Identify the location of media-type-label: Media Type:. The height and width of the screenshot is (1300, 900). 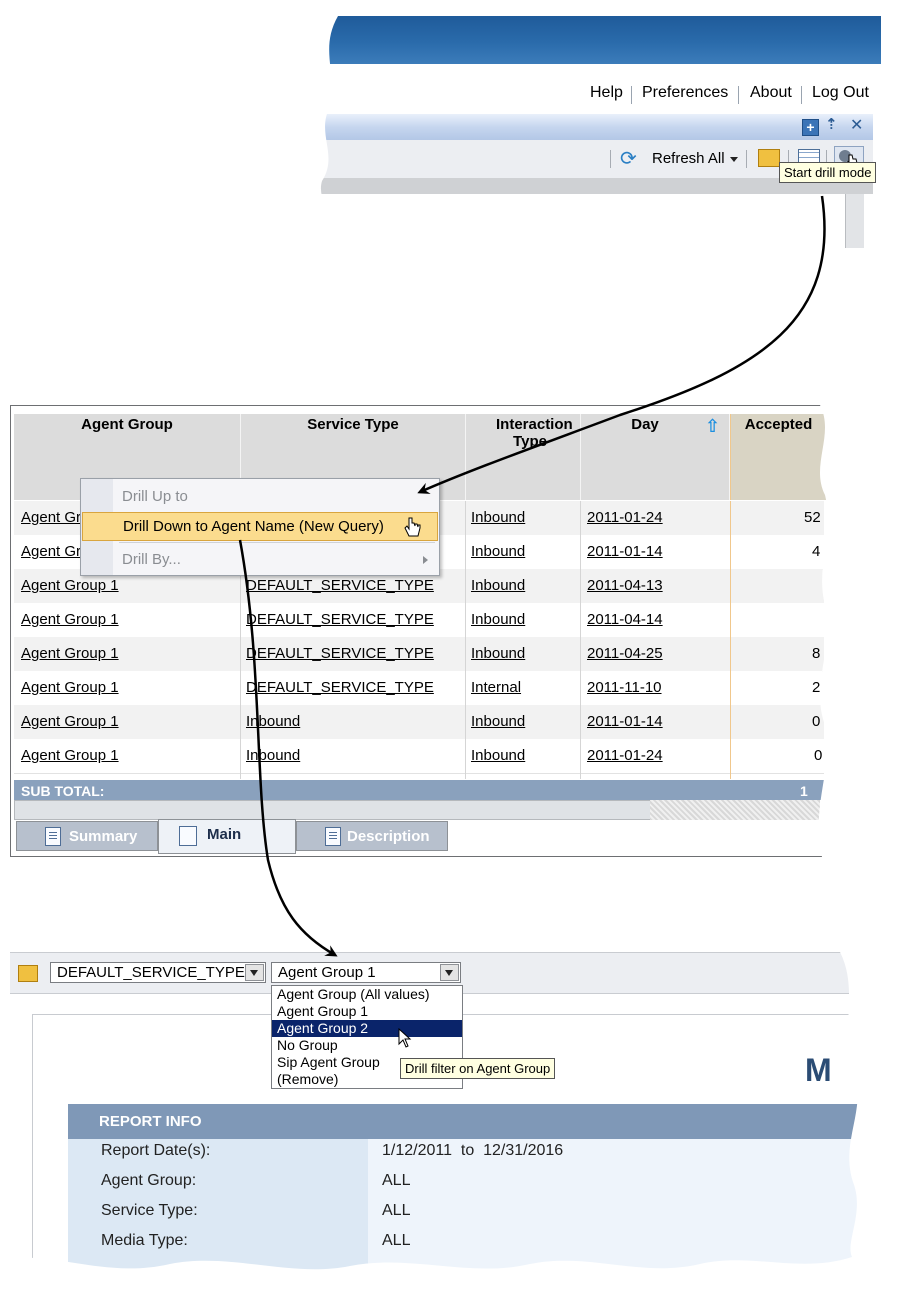
(144, 1240).